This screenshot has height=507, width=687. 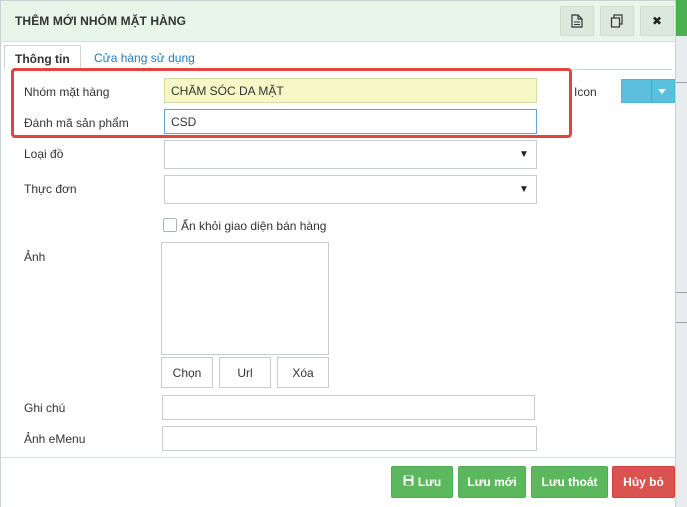 I want to click on image-label: Ảnh, so click(x=35, y=257).